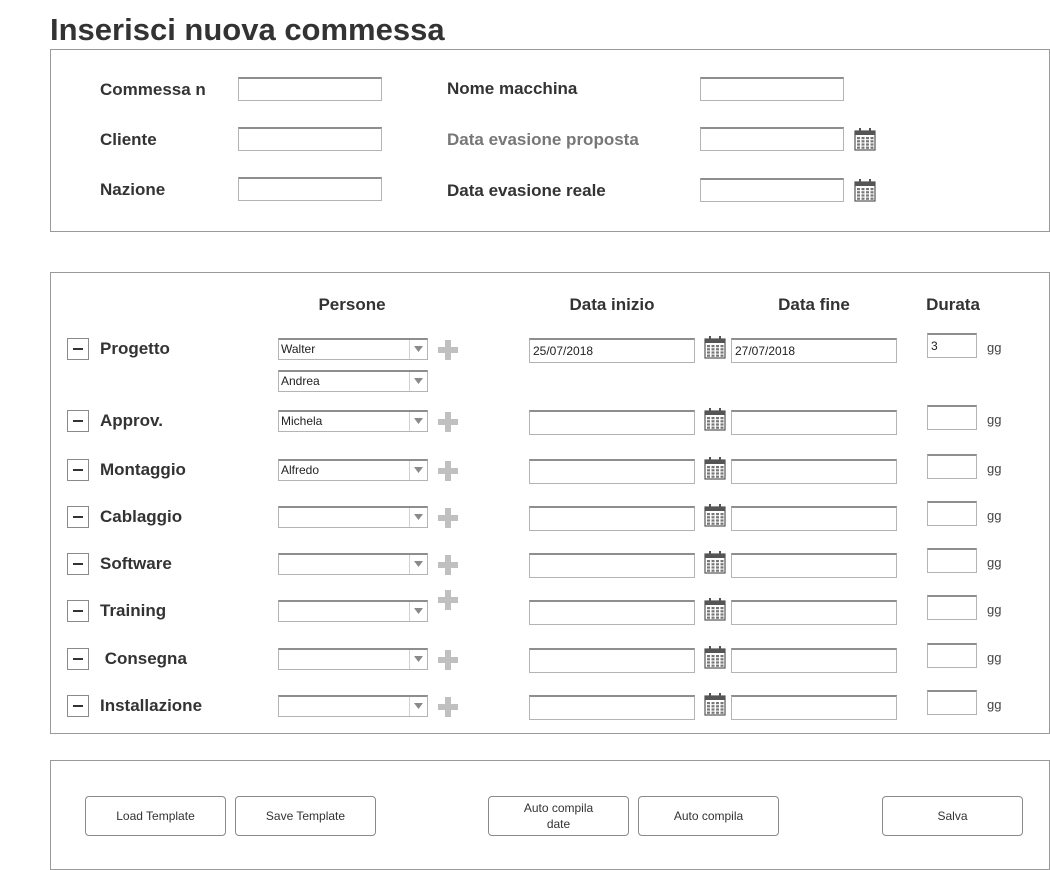 The width and height of the screenshot is (1050, 870). Describe the element at coordinates (136, 563) in the screenshot. I see `phase-name: Software` at that location.